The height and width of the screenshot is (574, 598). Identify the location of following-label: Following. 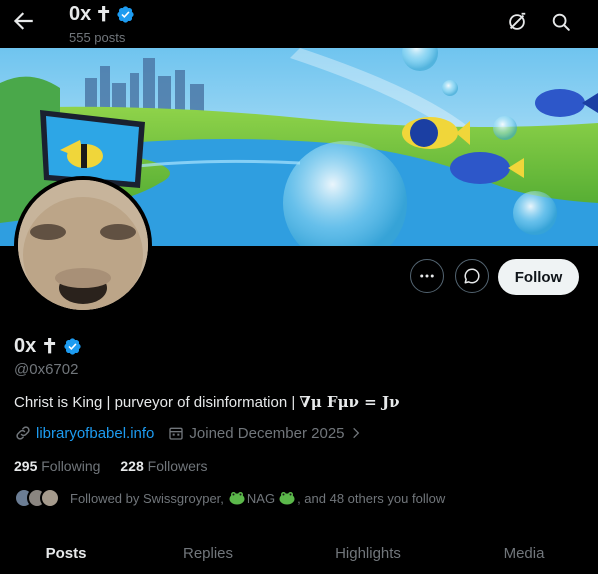
(71, 466).